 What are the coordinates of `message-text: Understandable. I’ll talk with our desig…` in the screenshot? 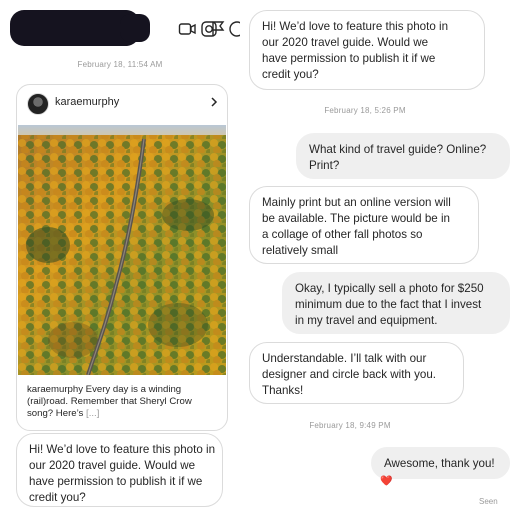 It's located at (349, 374).